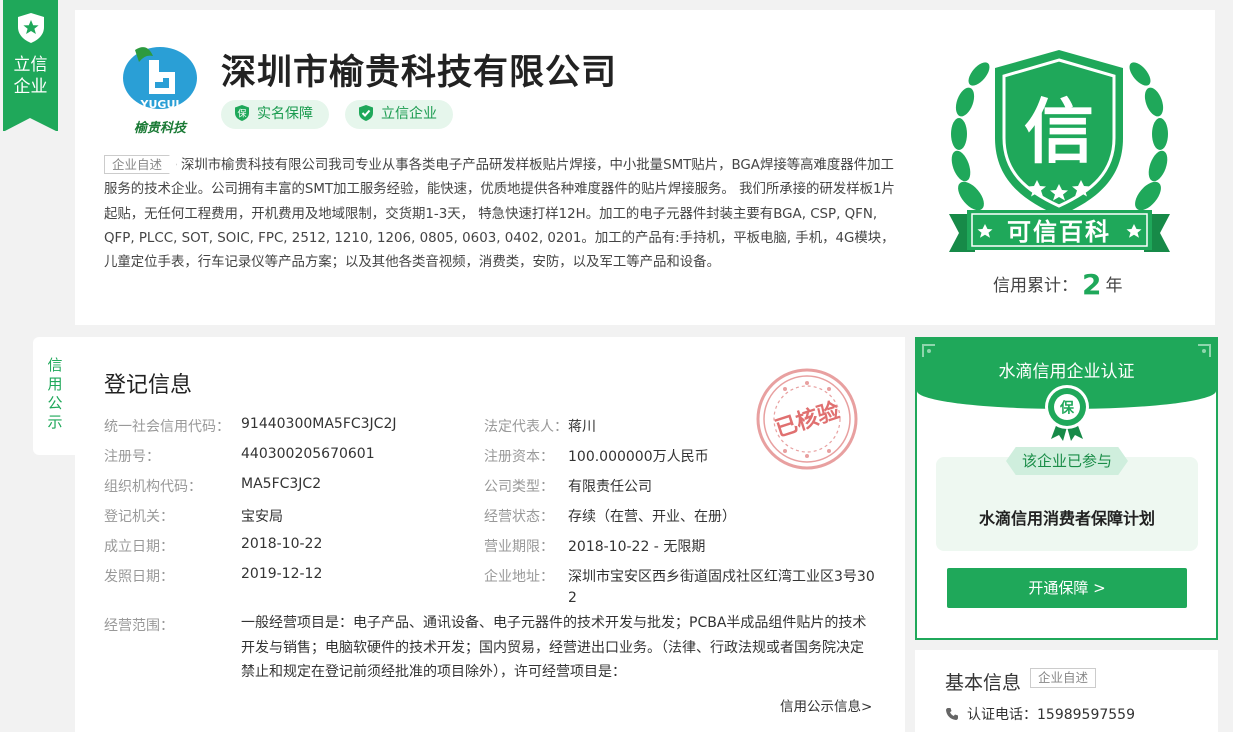  What do you see at coordinates (1086, 715) in the screenshot?
I see `phone-number: 15989597559` at bounding box center [1086, 715].